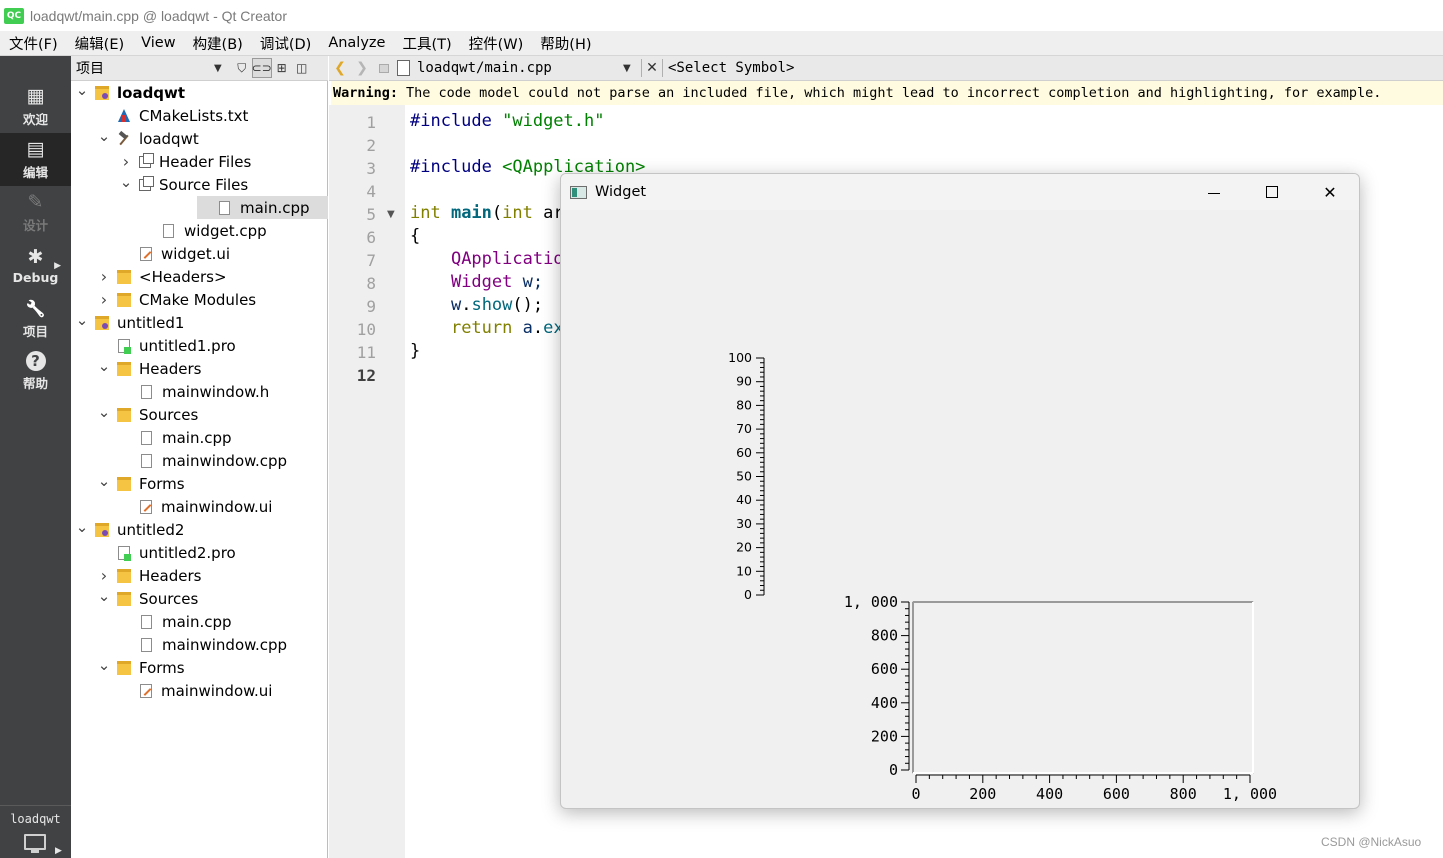  Describe the element at coordinates (744, 404) in the screenshot. I see `scale-tick-label: 80` at that location.